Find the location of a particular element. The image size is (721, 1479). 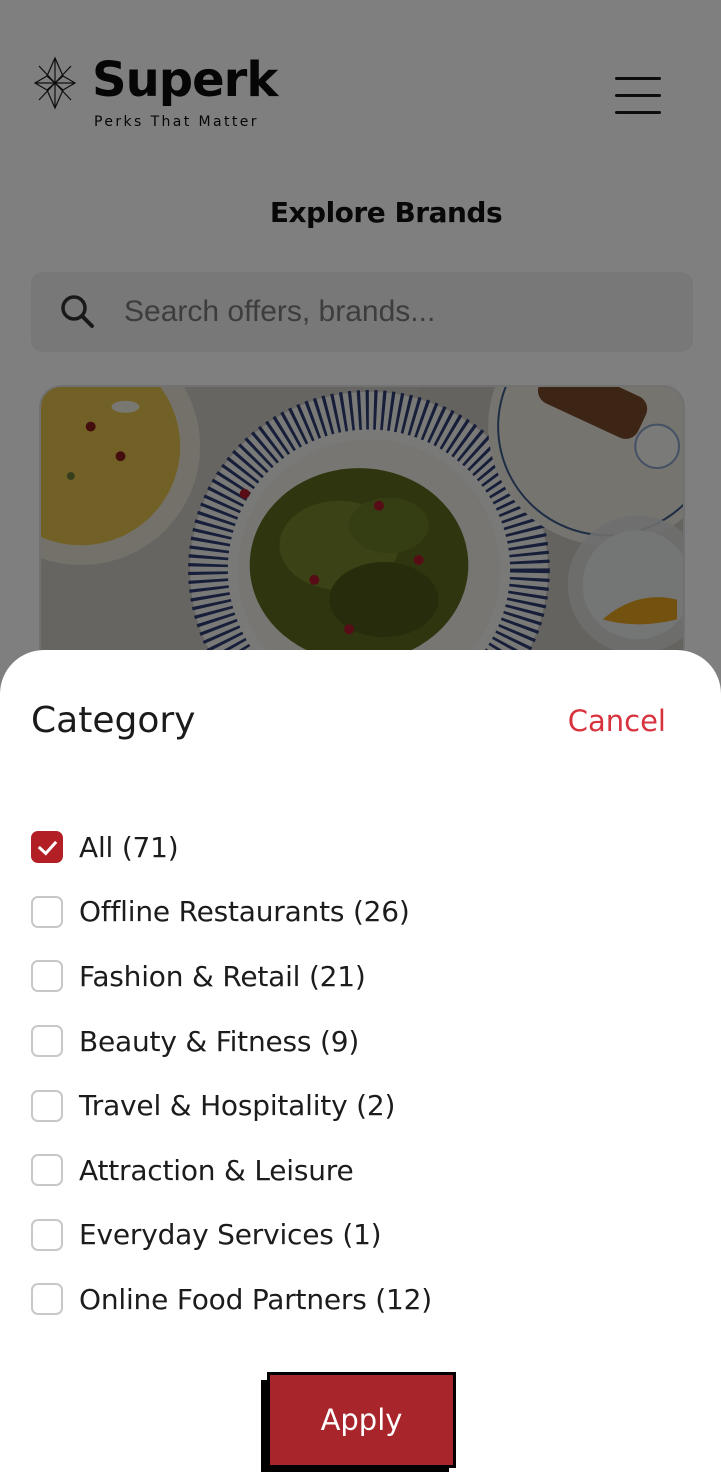

category-option-fashion-retail: Fashion & Retail (21) is located at coordinates (231, 976).